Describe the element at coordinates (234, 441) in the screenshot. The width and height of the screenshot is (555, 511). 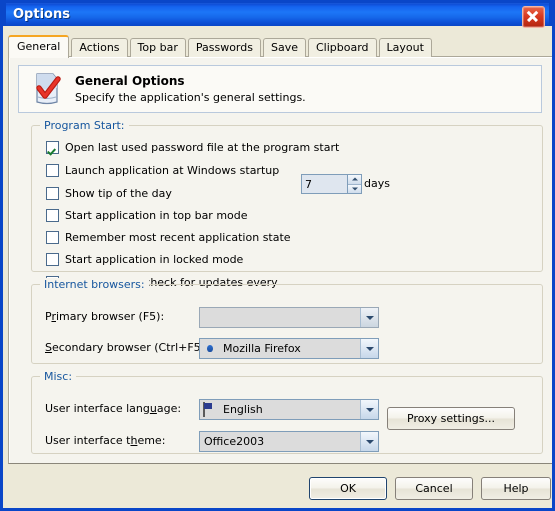
I see `ui-theme-value: Office2003` at that location.